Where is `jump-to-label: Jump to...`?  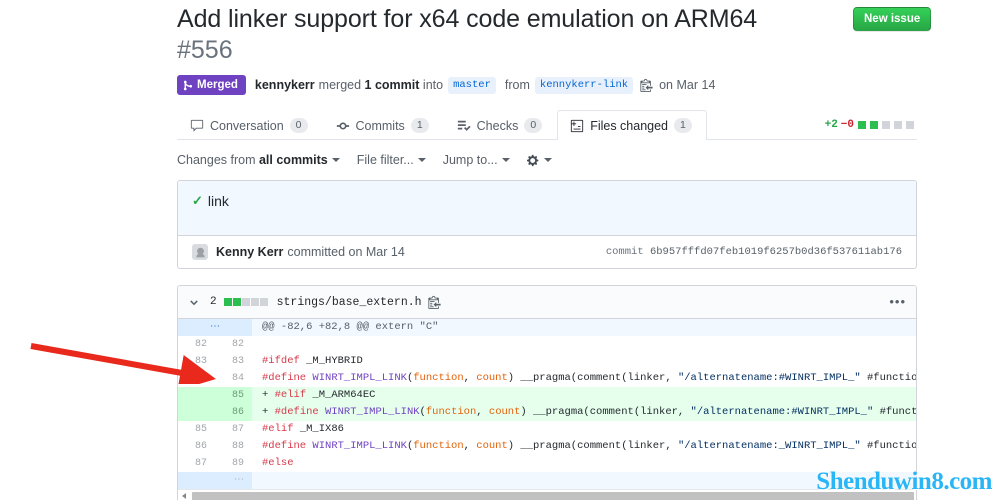 jump-to-label: Jump to... is located at coordinates (470, 160).